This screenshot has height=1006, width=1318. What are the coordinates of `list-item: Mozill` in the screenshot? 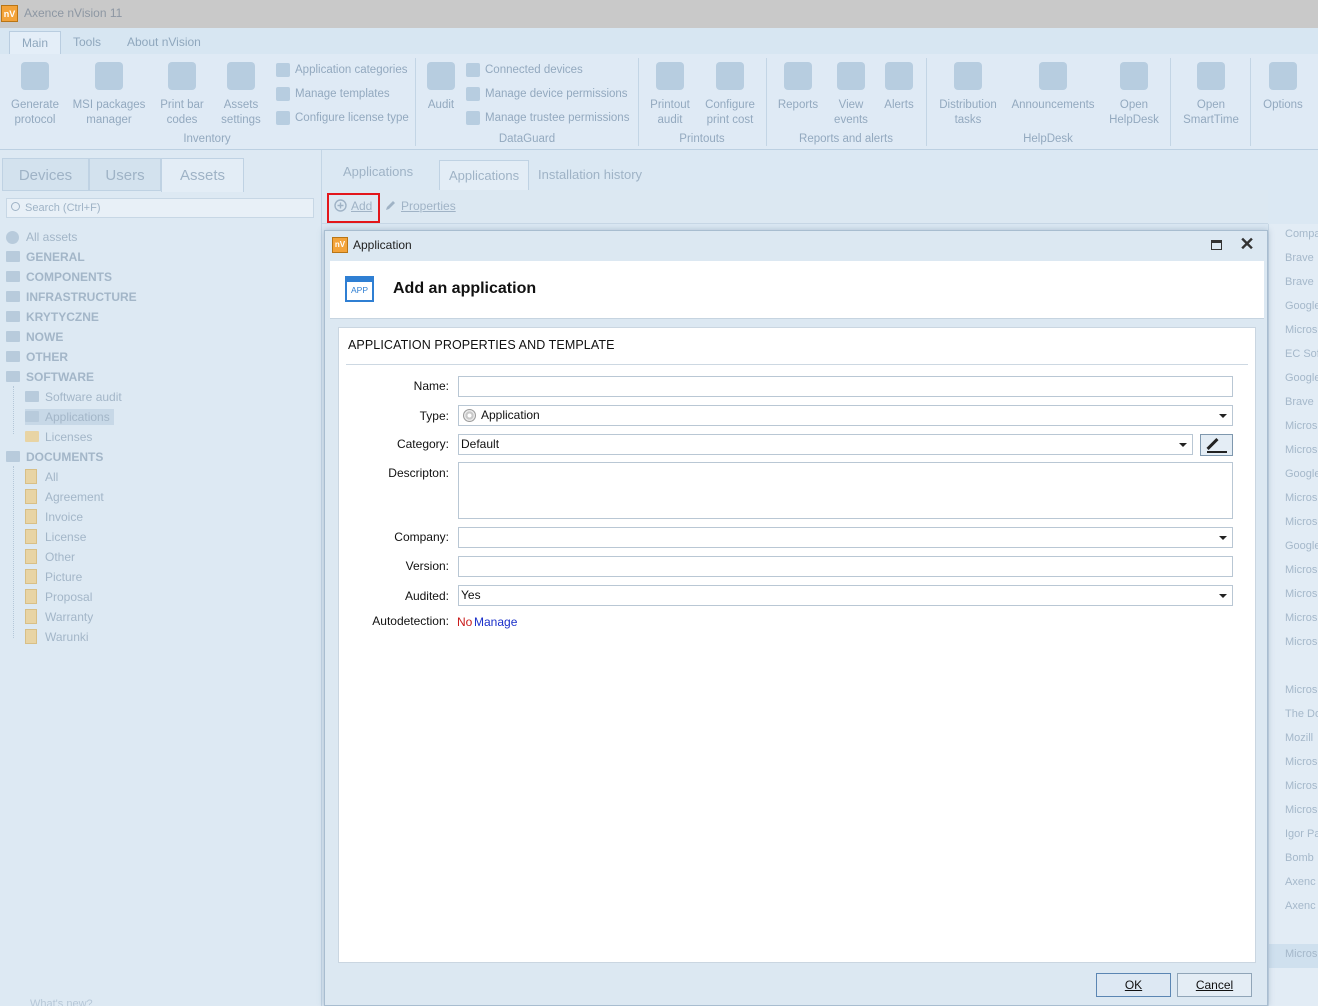 It's located at (1293, 740).